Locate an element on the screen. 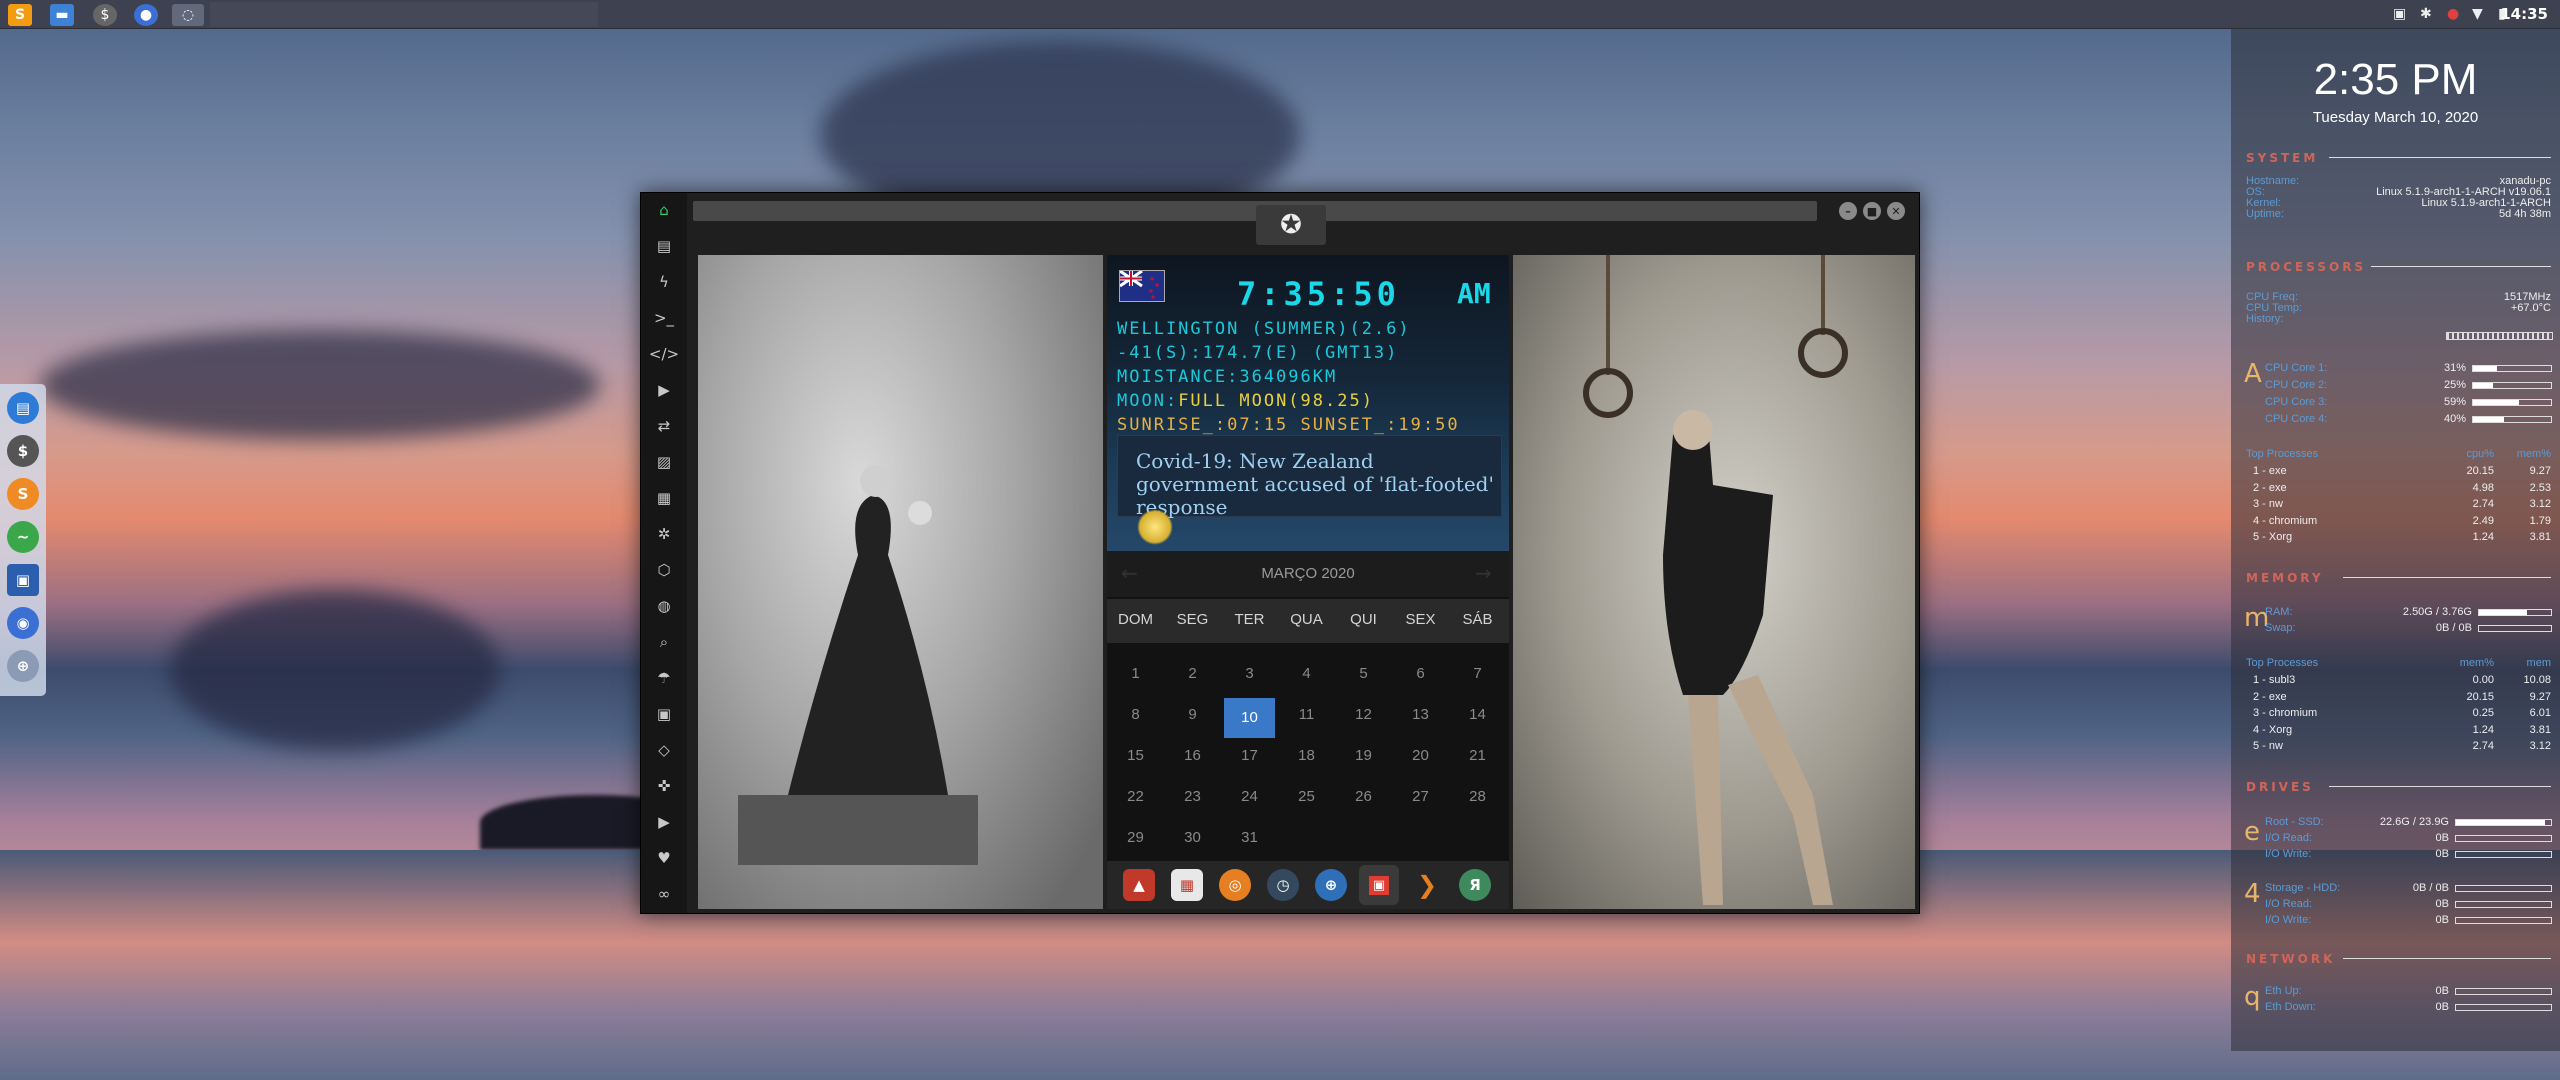 This screenshot has height=1080, width=2560. calendar-day: 17 is located at coordinates (1249, 755).